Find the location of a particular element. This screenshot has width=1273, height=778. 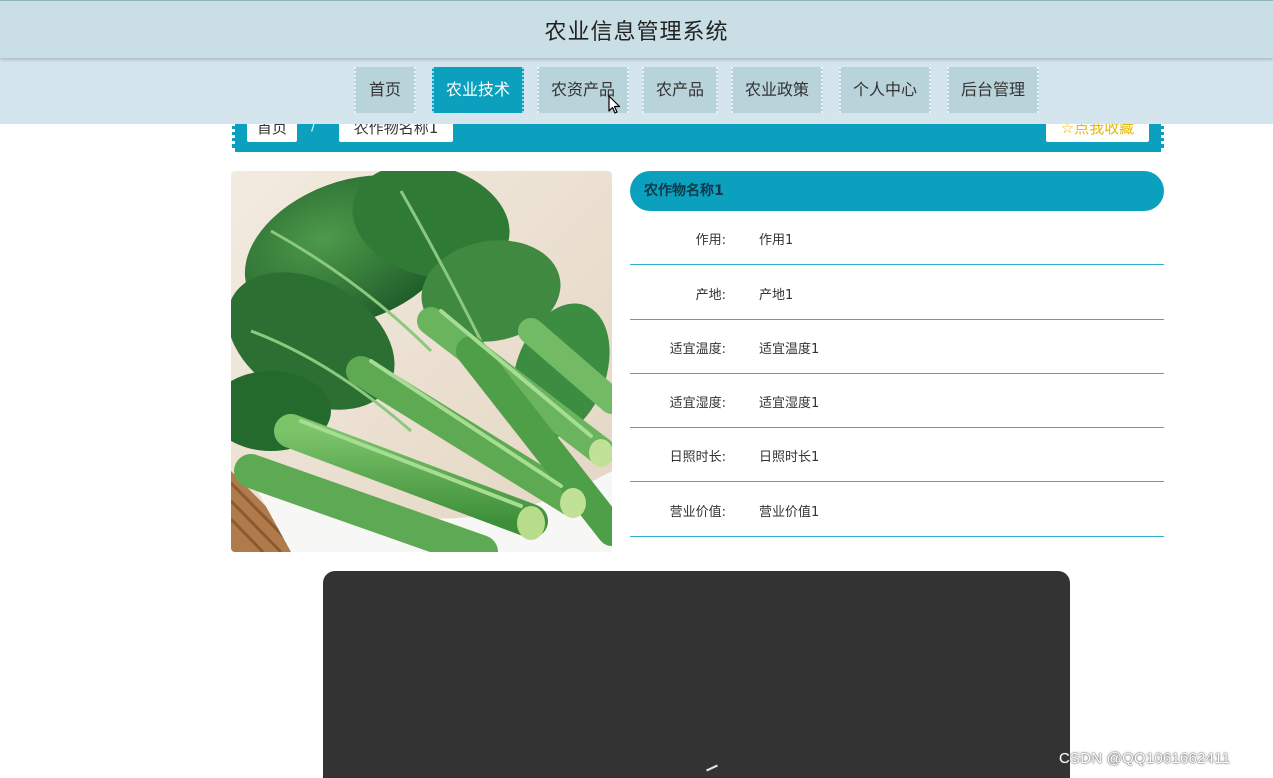

detail-row-sunlight: 日照时长: 日照时长1 is located at coordinates (897, 455).